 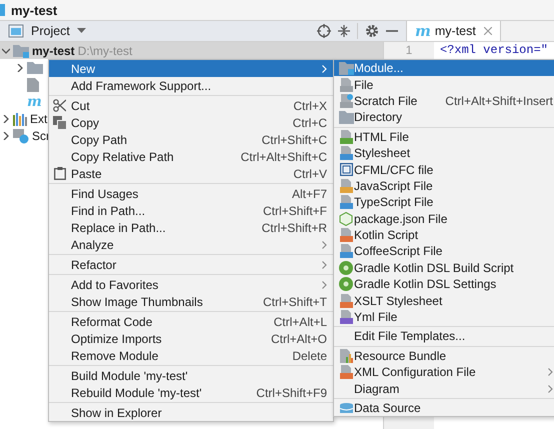 What do you see at coordinates (494, 50) in the screenshot?
I see `code-line: <?xml version="` at bounding box center [494, 50].